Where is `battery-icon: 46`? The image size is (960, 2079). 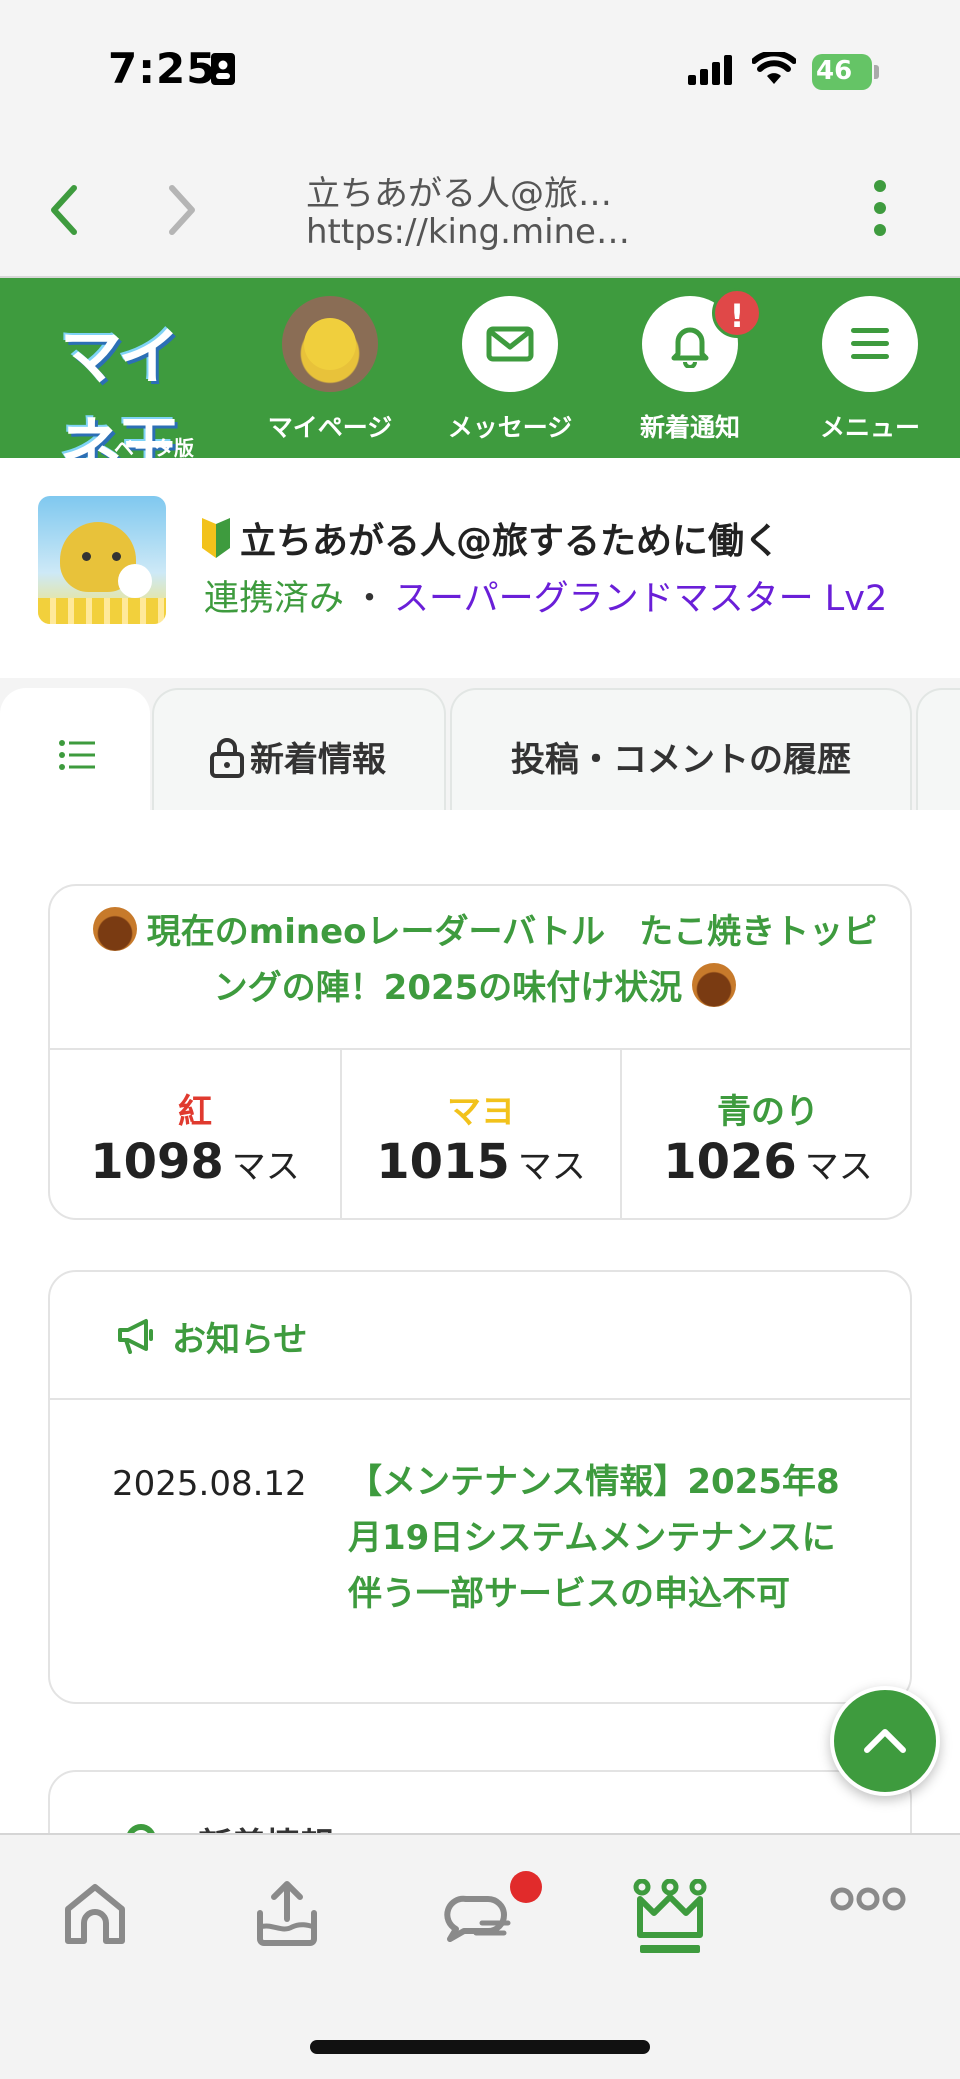
battery-icon: 46 is located at coordinates (846, 72).